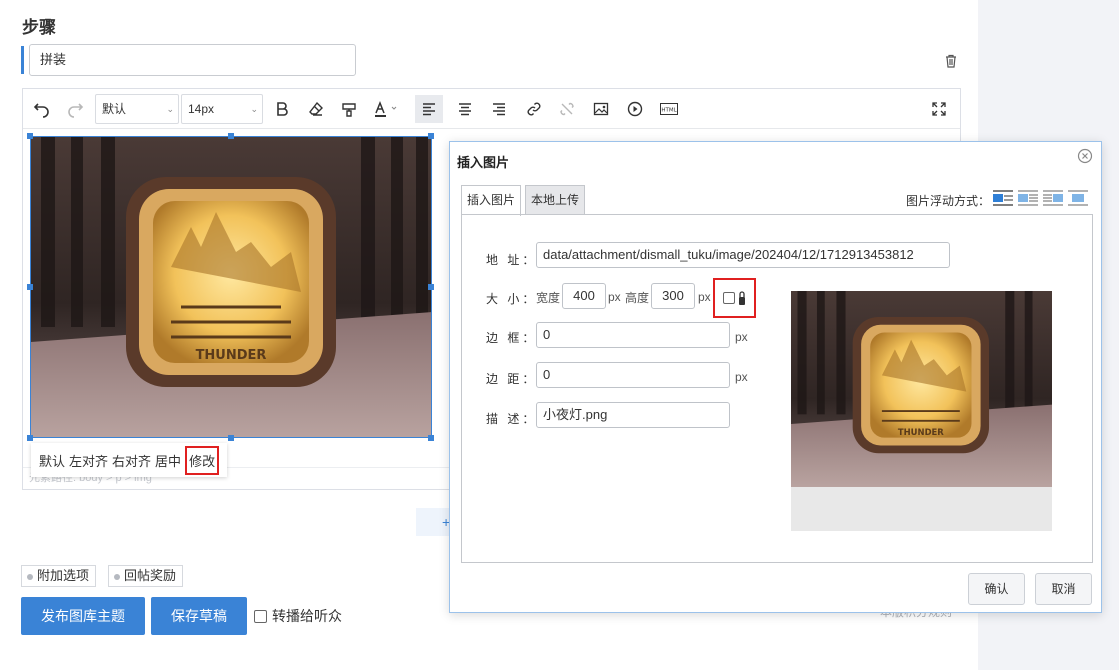 This screenshot has height=670, width=1119. What do you see at coordinates (52, 460) in the screenshot?
I see `align-default: 默认` at bounding box center [52, 460].